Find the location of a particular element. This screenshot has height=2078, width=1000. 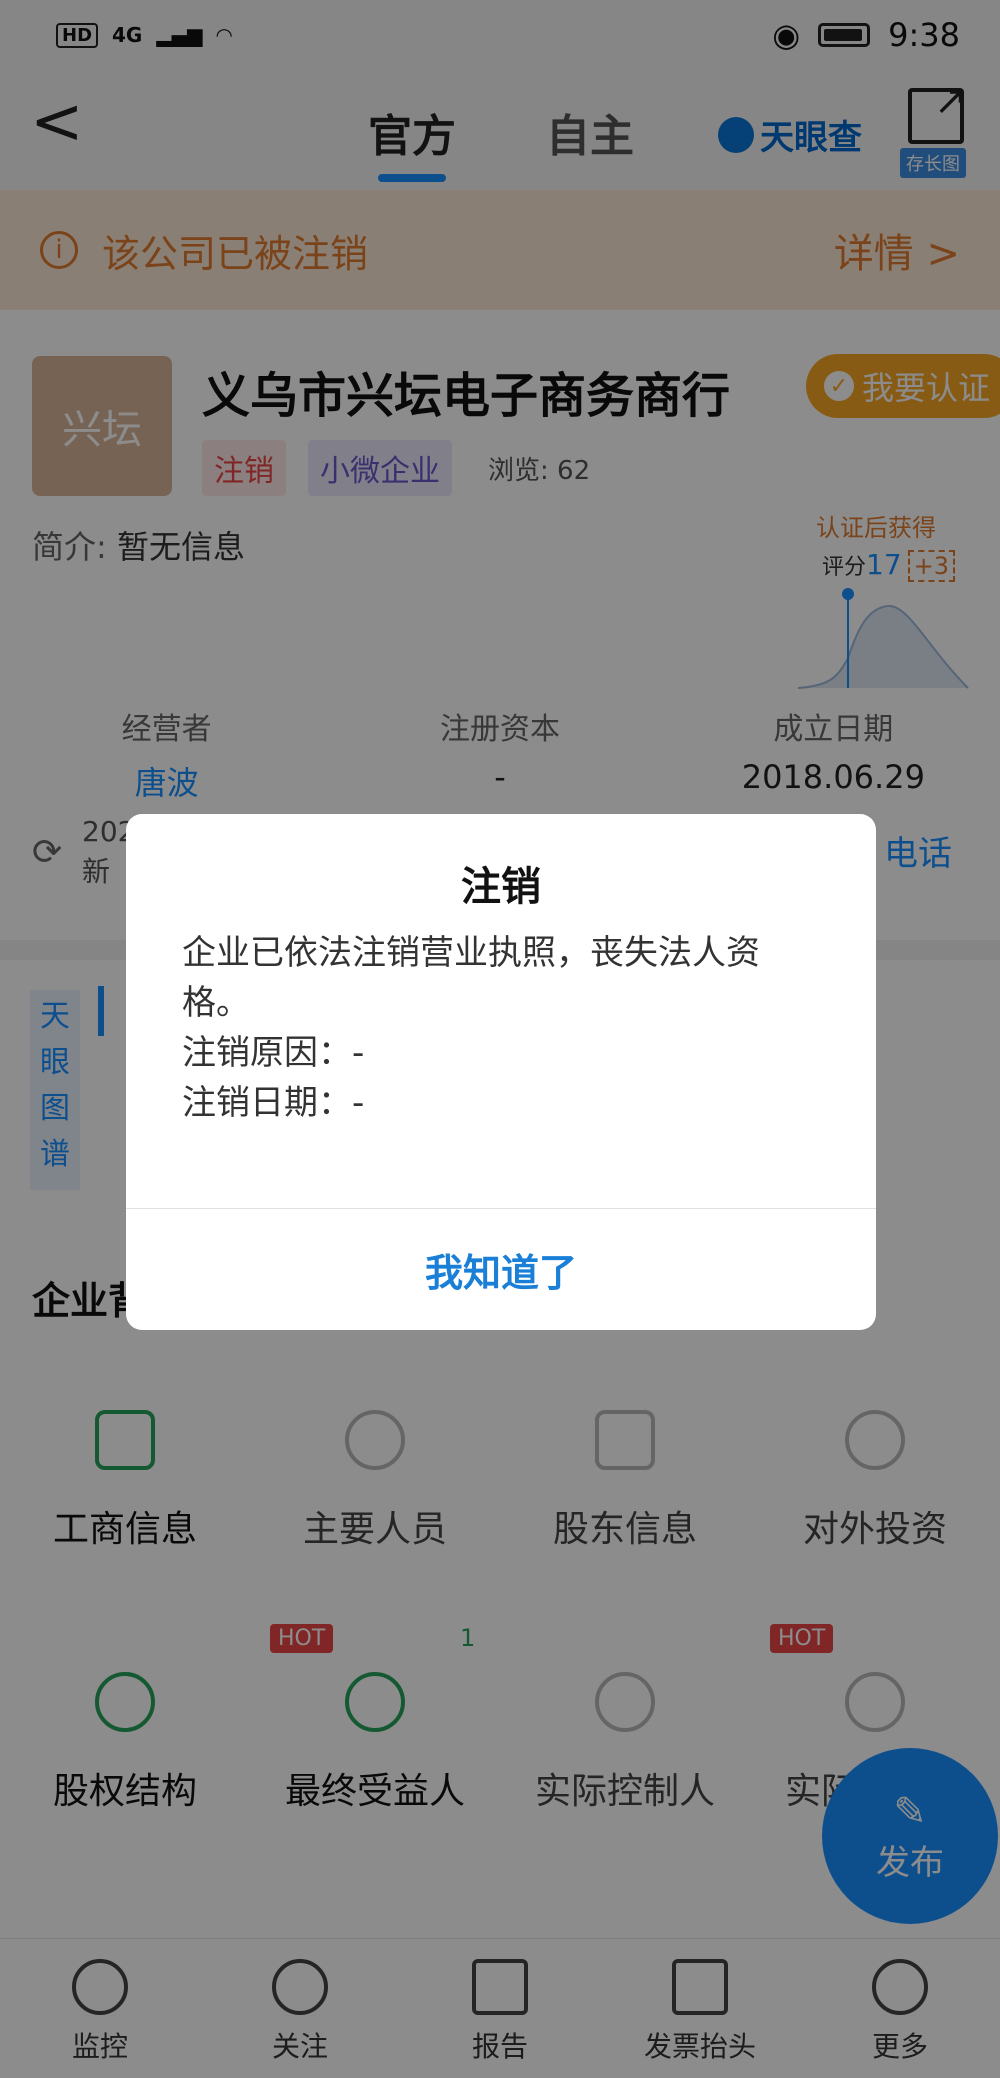

dialog-title: 注销 is located at coordinates (501, 887).